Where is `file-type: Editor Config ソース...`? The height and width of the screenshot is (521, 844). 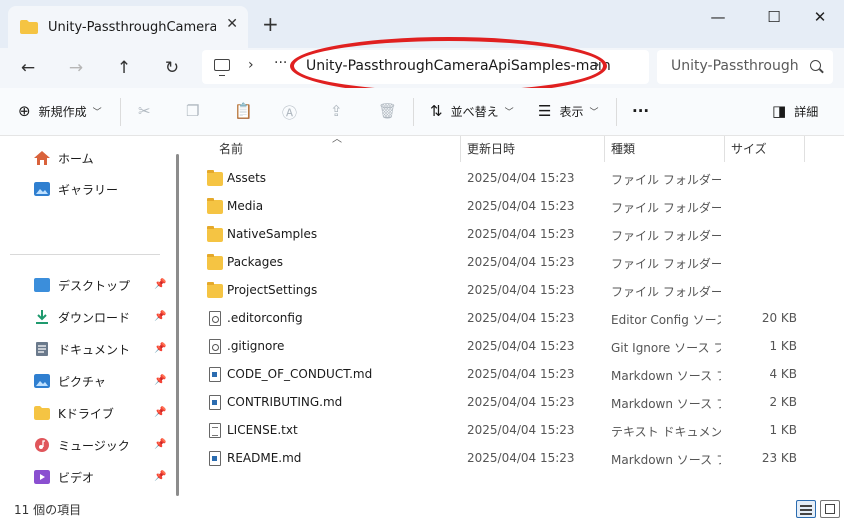
file-type: Editor Config ソース... is located at coordinates (666, 320).